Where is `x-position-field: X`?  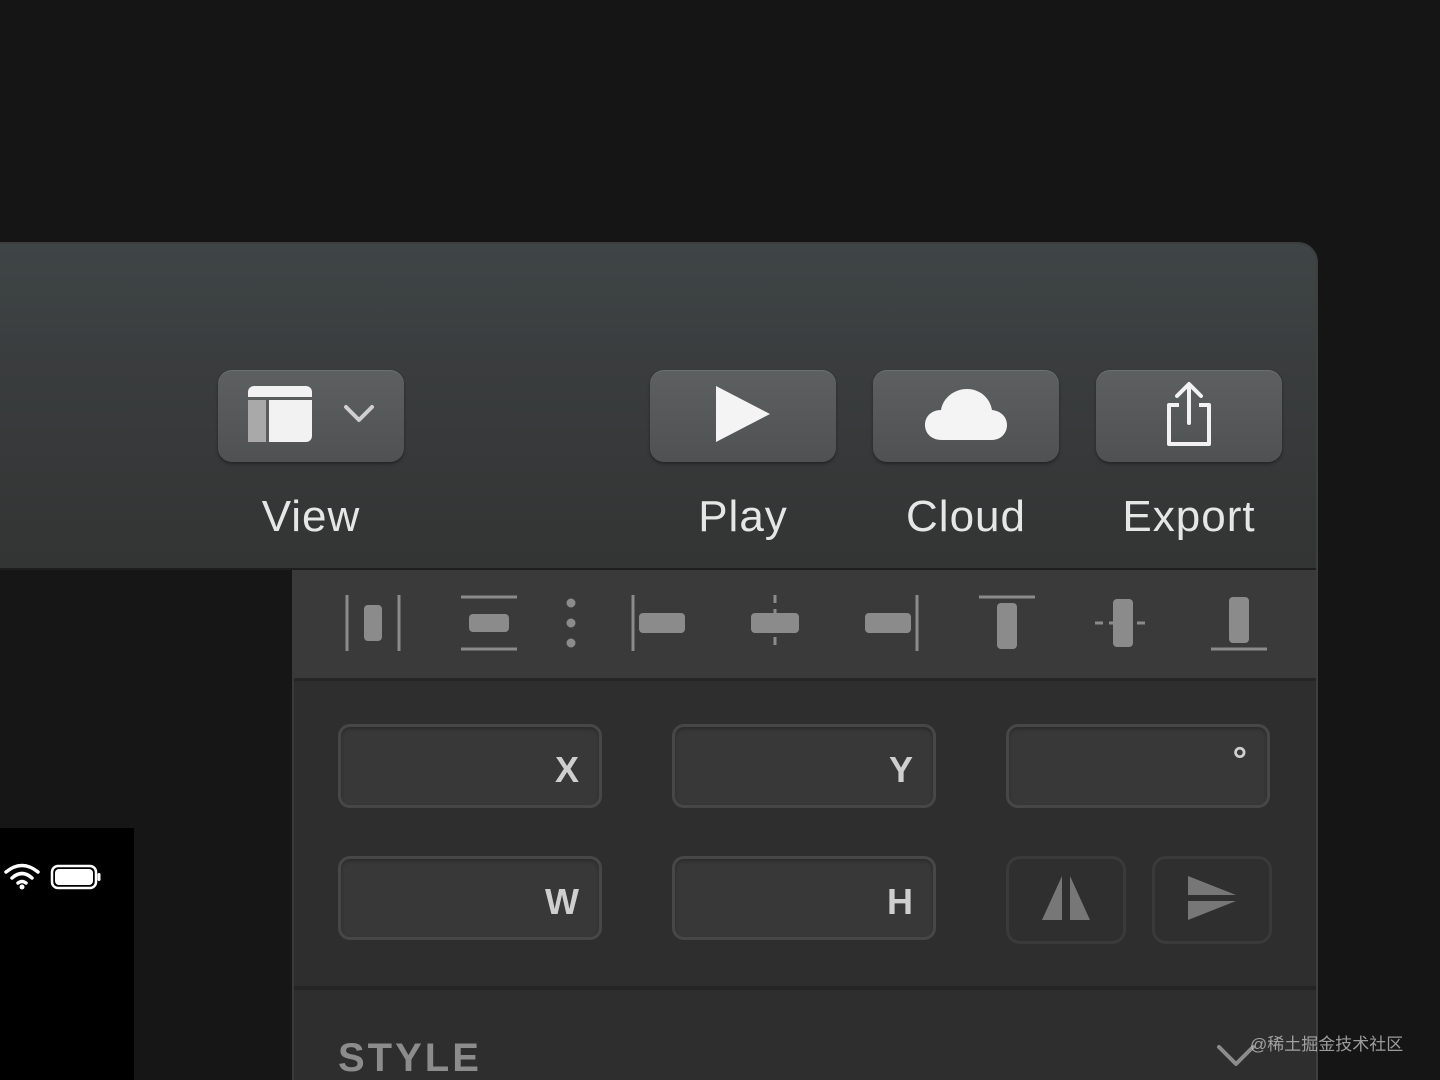
x-position-field: X is located at coordinates (470, 766).